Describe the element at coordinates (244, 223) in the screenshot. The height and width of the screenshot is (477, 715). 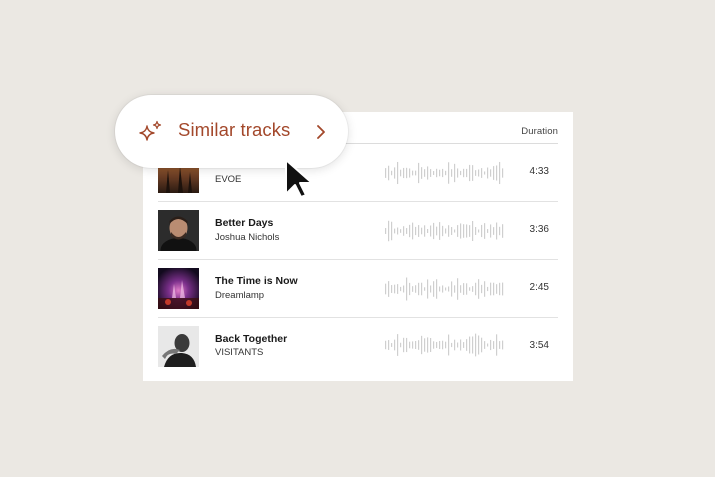
I see `track-title: Better Days` at that location.